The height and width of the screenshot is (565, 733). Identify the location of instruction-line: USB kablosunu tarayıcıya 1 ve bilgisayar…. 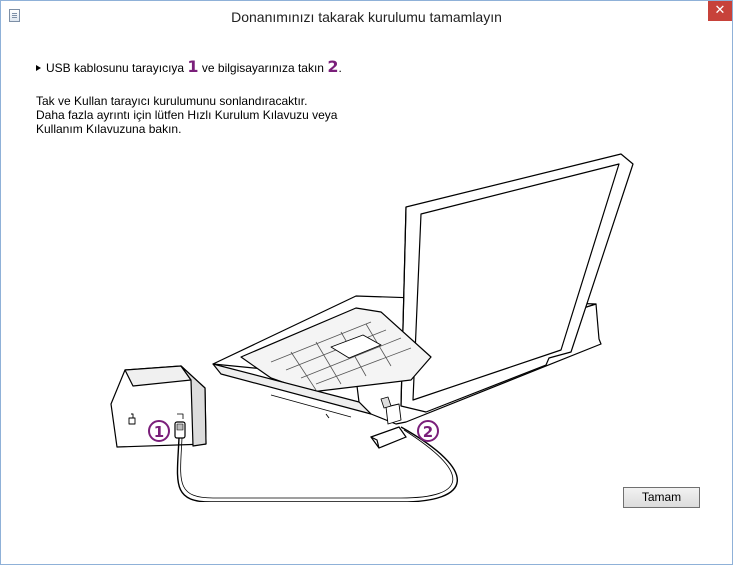
(189, 66).